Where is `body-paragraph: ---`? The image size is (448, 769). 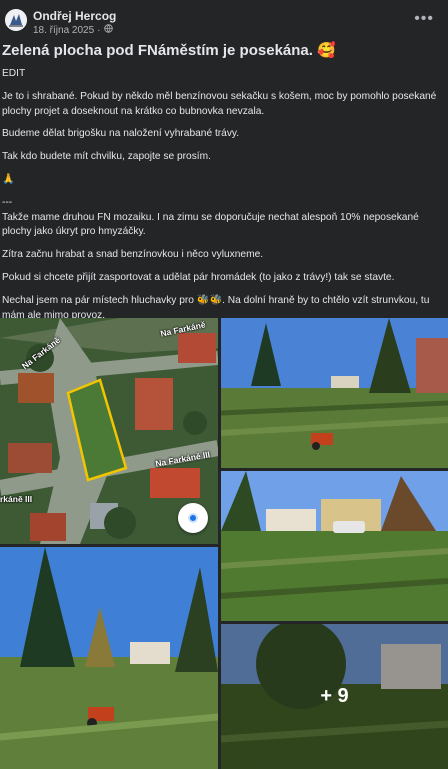
body-paragraph: --- is located at coordinates (7, 202).